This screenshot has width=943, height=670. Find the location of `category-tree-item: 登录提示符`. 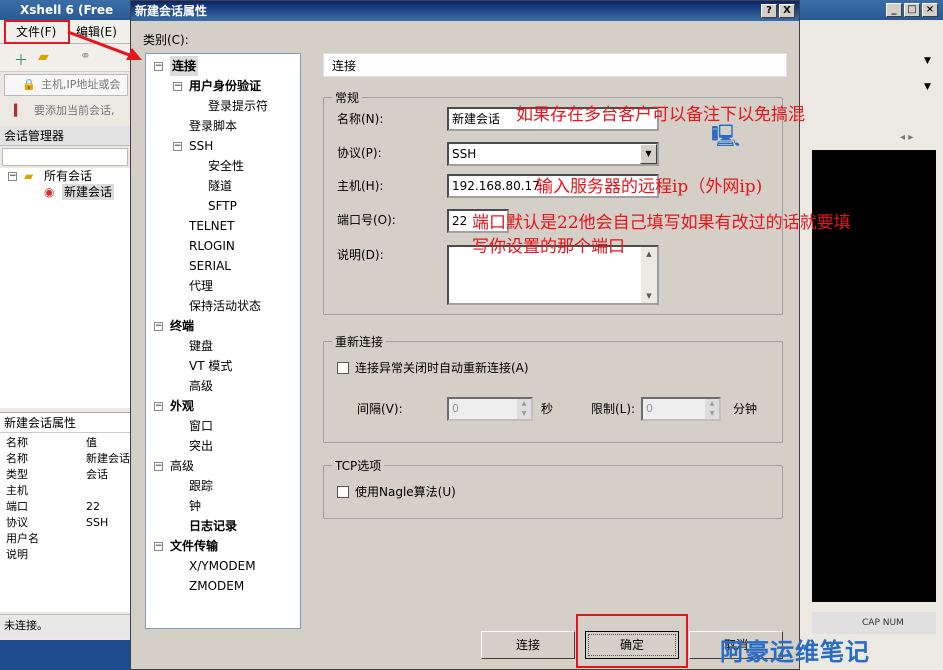

category-tree-item: 登录提示符 is located at coordinates (238, 106).